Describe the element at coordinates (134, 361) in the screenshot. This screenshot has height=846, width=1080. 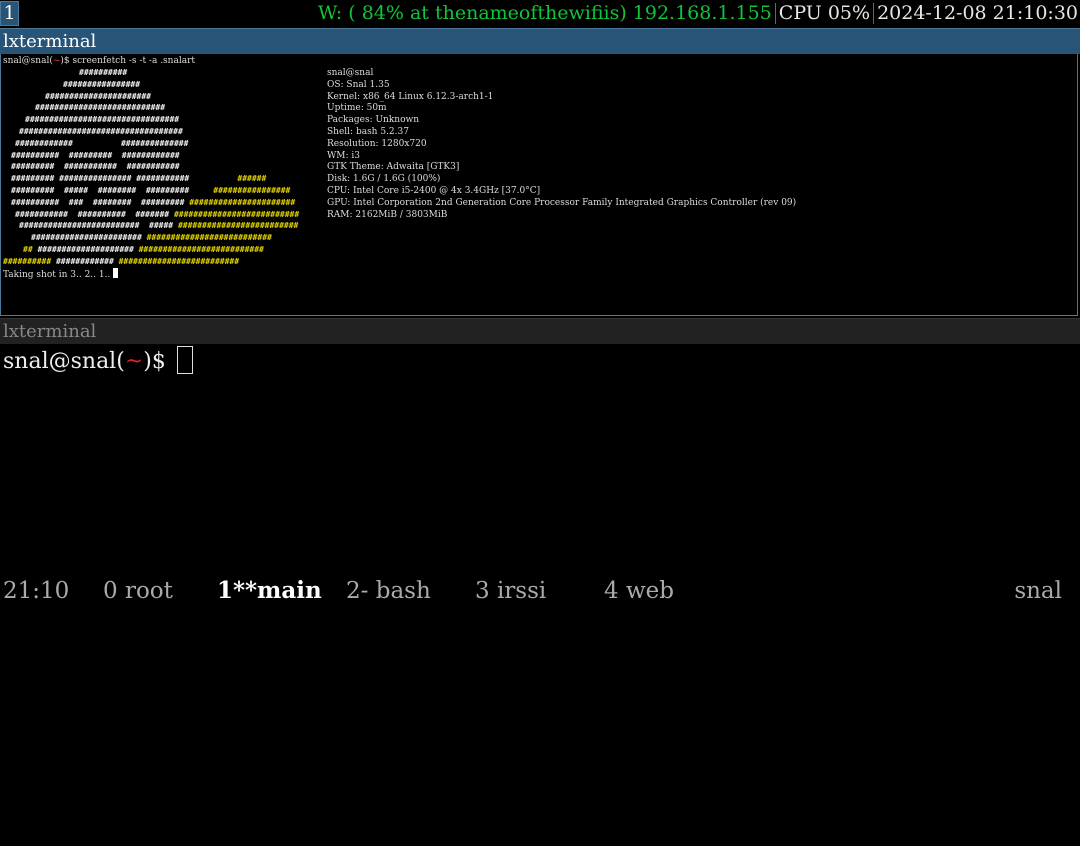
I see `prompt-dir: ~` at that location.